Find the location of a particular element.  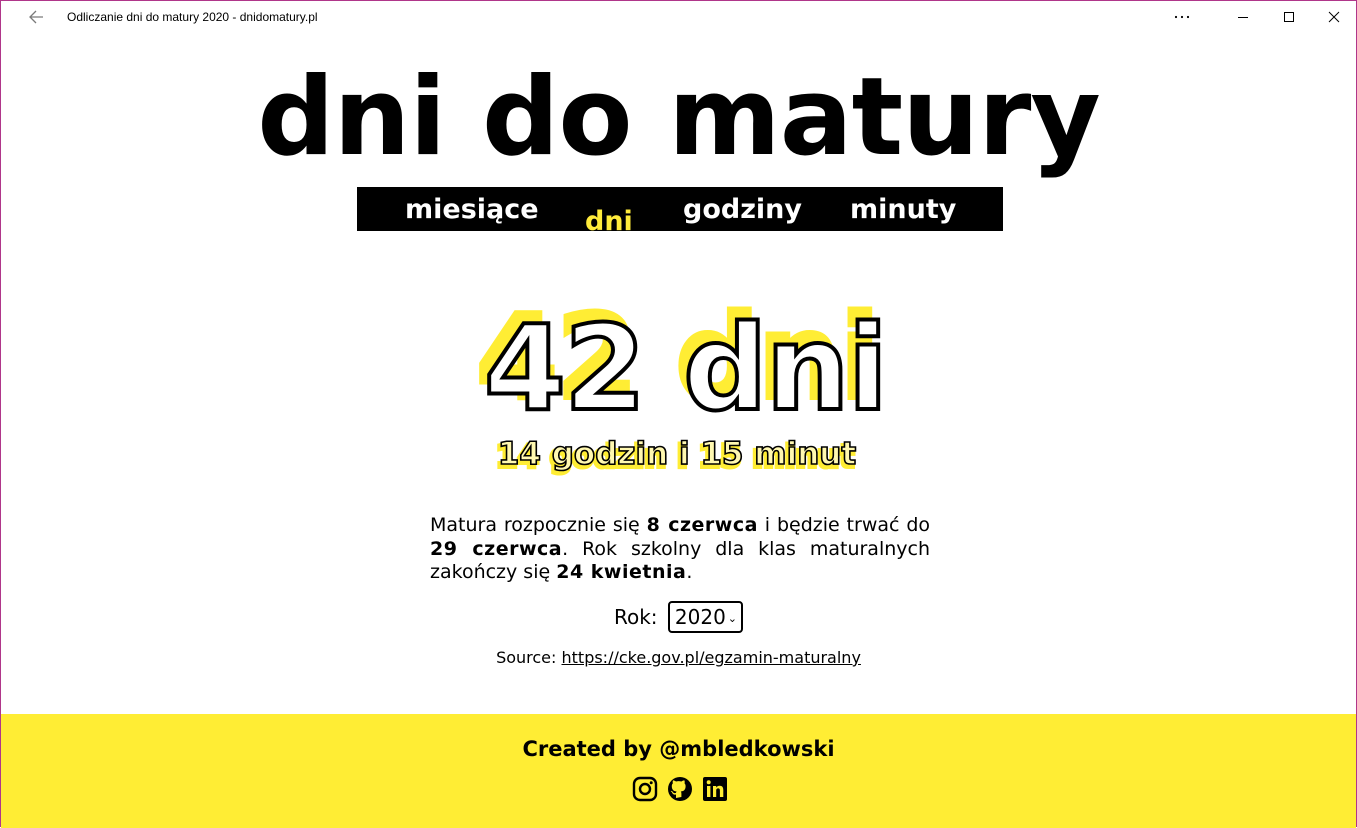

unit-tabs: miesiące dni godziny minuty is located at coordinates (680, 212).